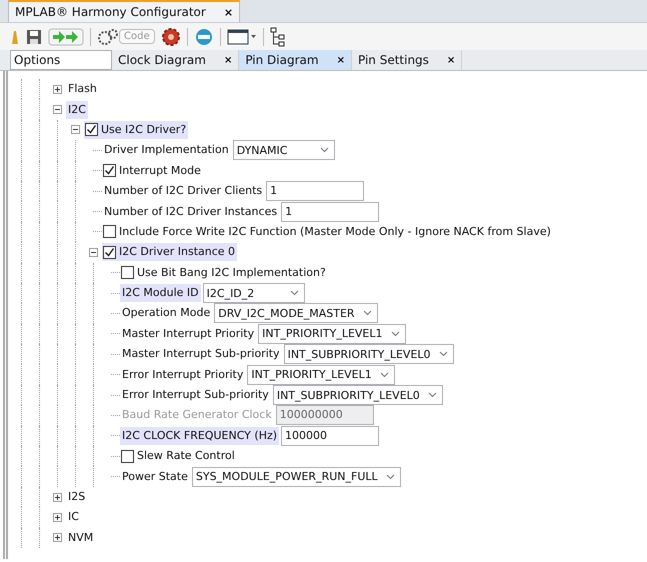 The image size is (647, 562). I want to click on option-label: Master Interrupt Priority, so click(188, 334).